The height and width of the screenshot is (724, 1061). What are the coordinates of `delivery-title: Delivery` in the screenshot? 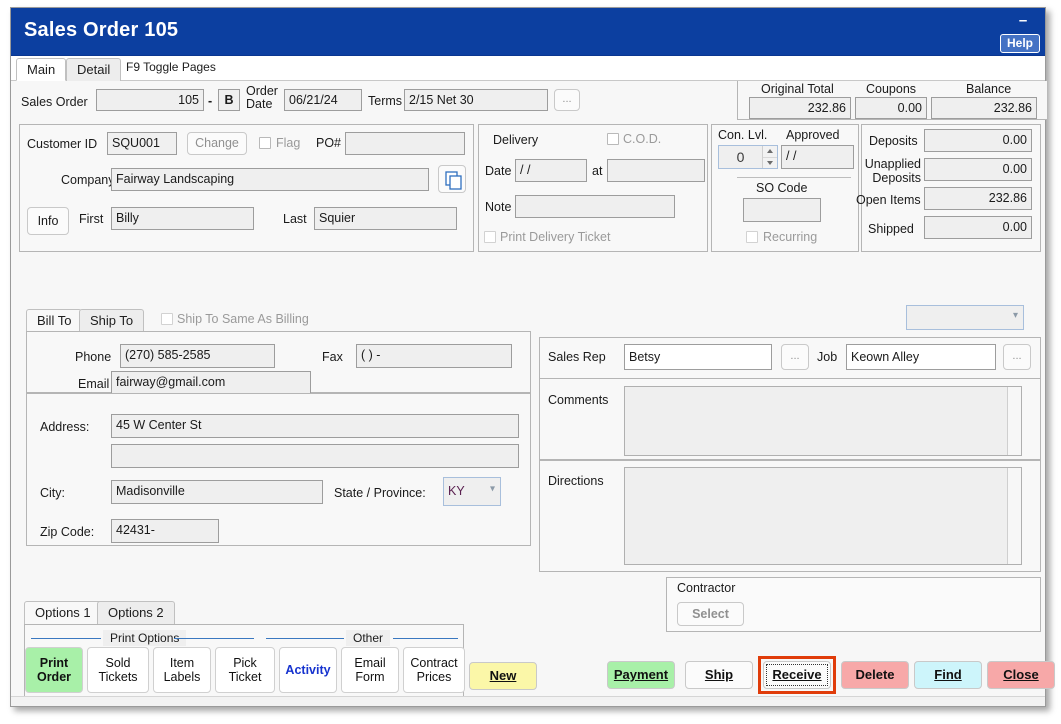 It's located at (516, 140).